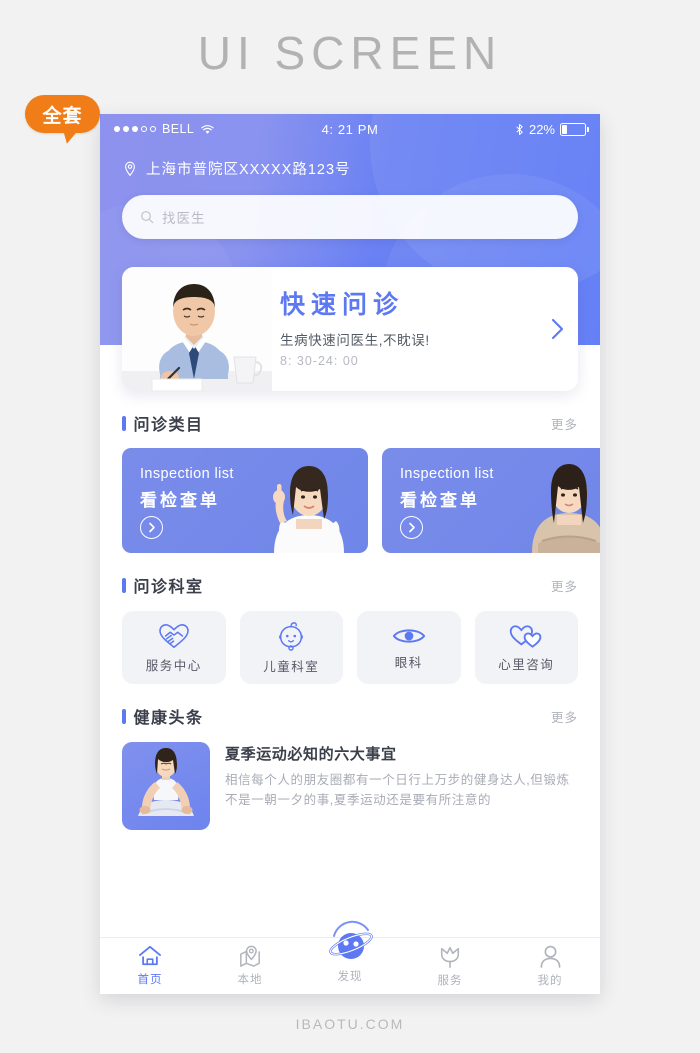 The width and height of the screenshot is (700, 1053). What do you see at coordinates (350, 53) in the screenshot?
I see `page-title: UI SCREEN` at bounding box center [350, 53].